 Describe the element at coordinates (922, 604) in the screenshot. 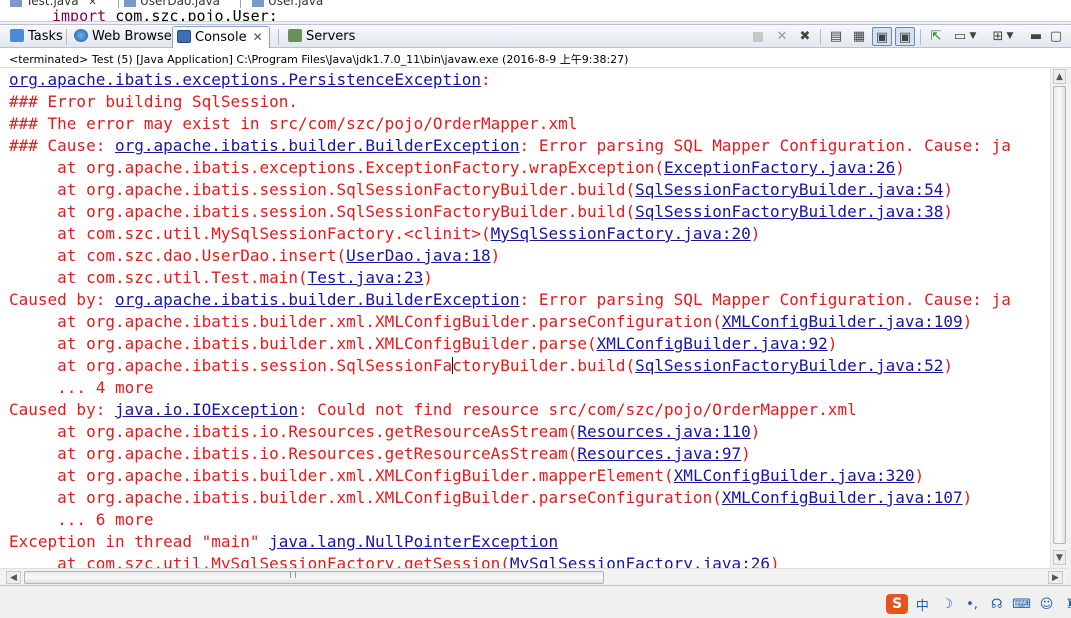

I see `ime-mode-toggle: 中` at that location.